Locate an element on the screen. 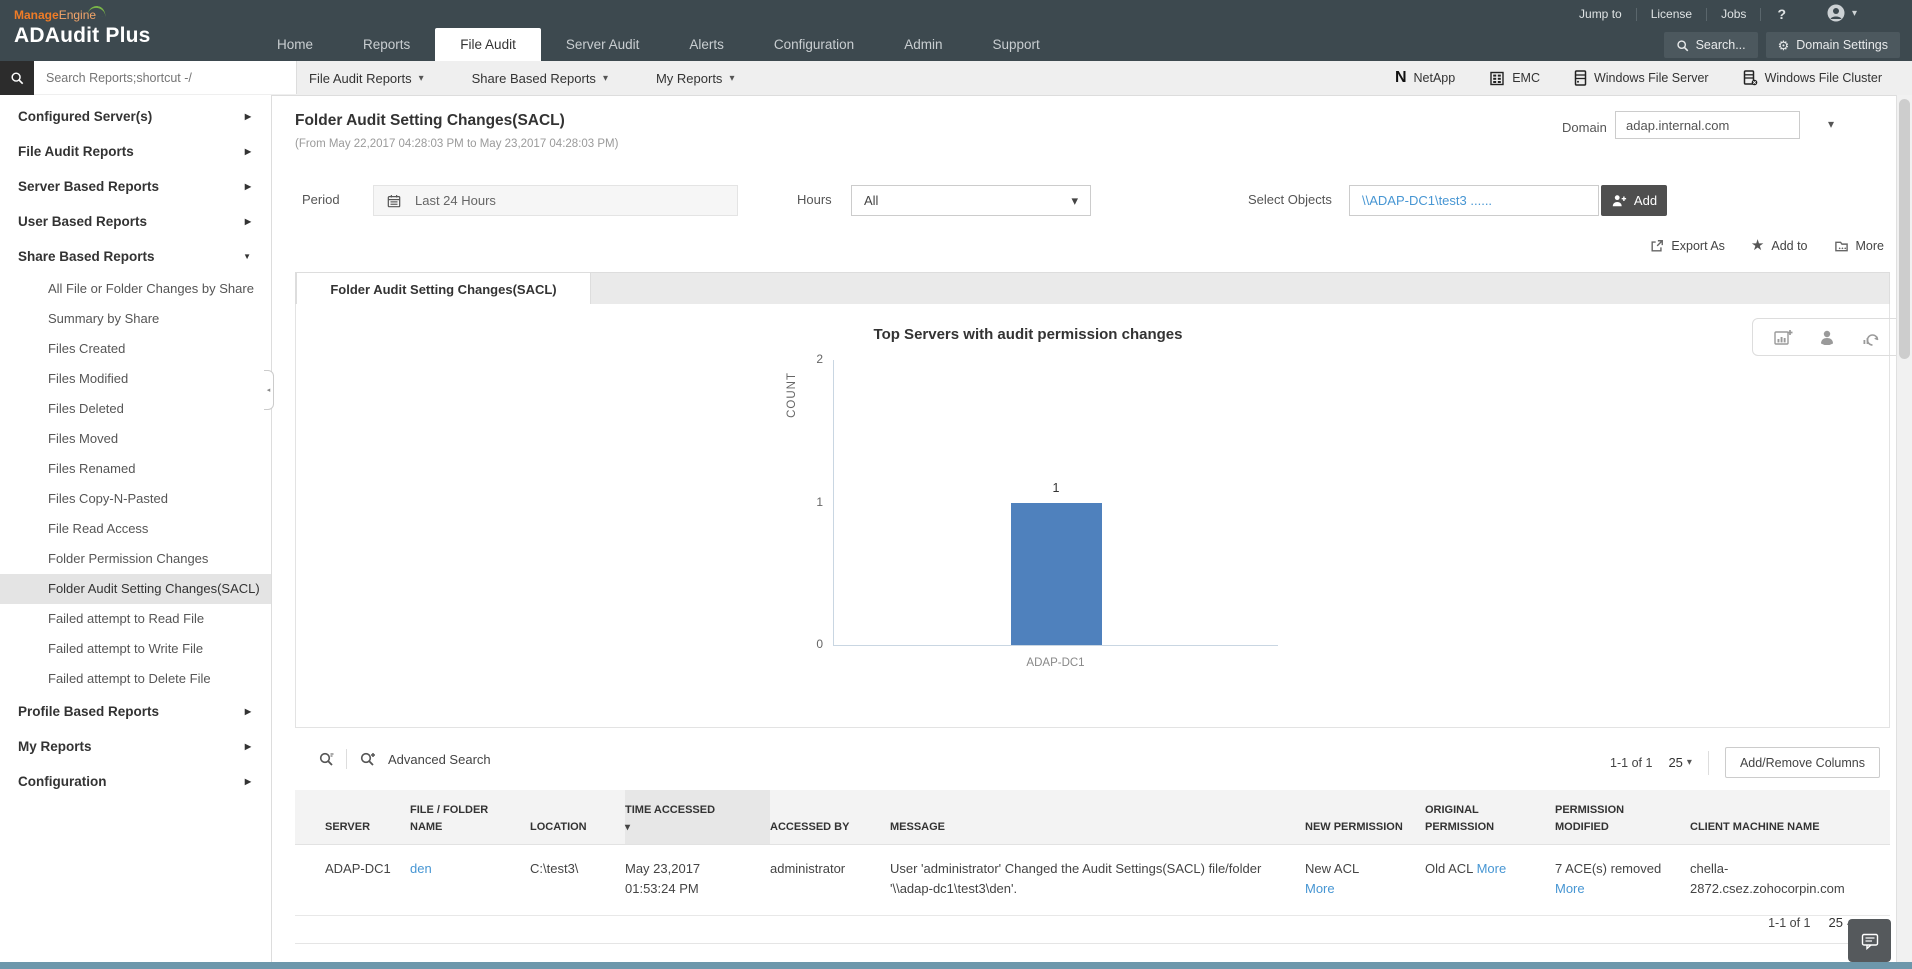 This screenshot has height=969, width=1912. y-axis-tick-1: 1 is located at coordinates (819, 501).